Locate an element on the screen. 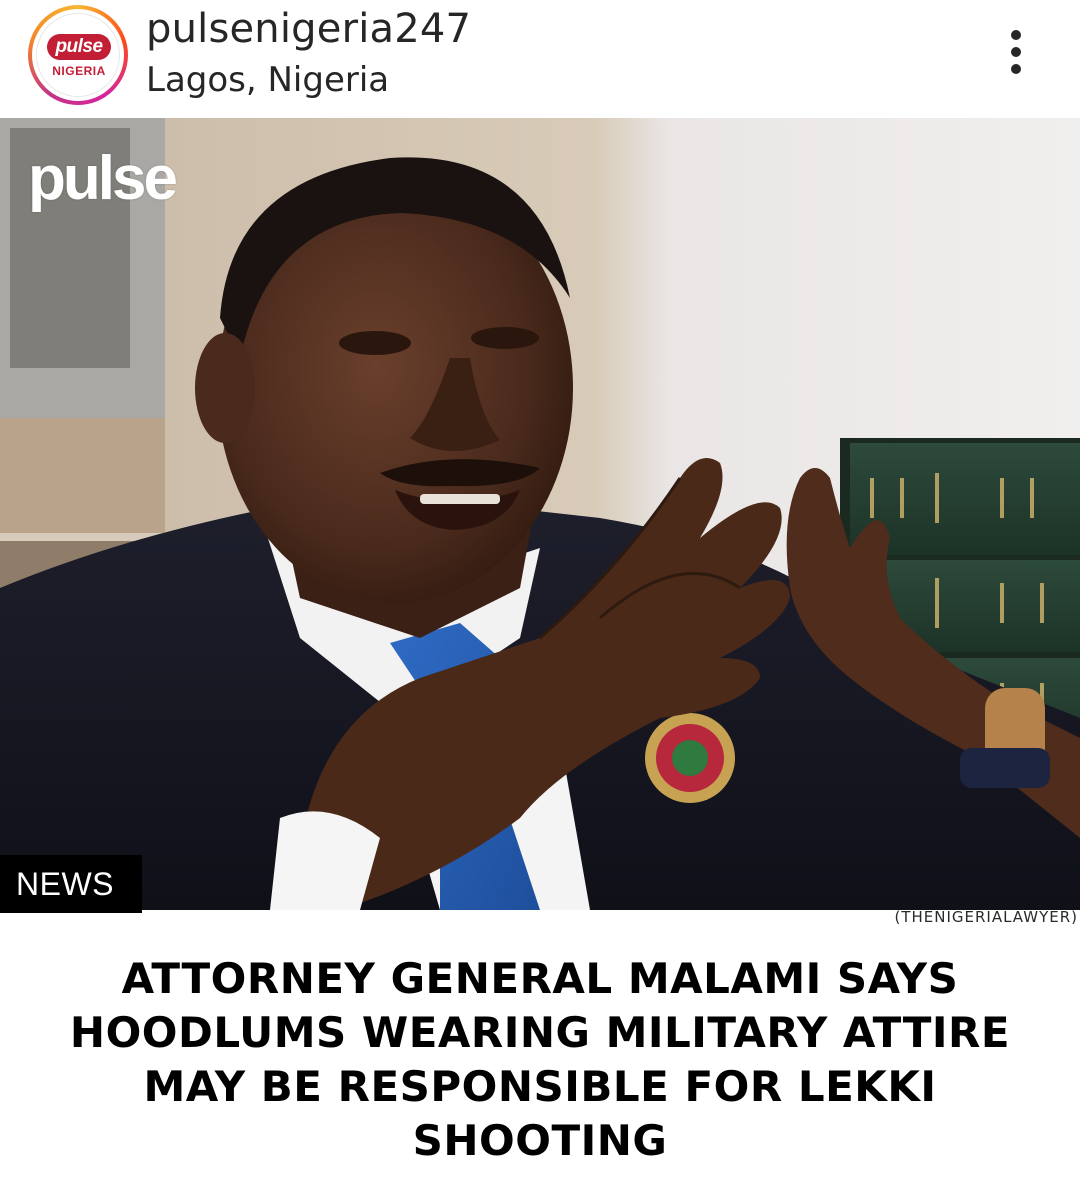 The image size is (1080, 1178). username-link: pulsenigeria247 is located at coordinates (308, 29).